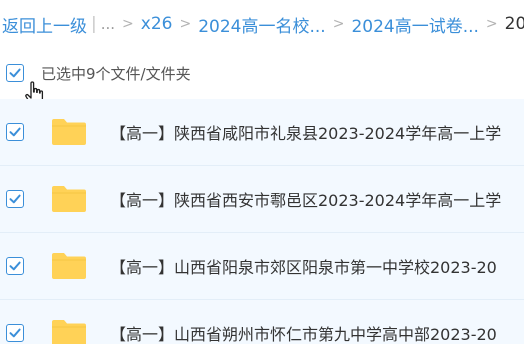 The image size is (524, 344). What do you see at coordinates (262, 73) in the screenshot?
I see `selection-bar: 已选中9个文件/文件夹` at bounding box center [262, 73].